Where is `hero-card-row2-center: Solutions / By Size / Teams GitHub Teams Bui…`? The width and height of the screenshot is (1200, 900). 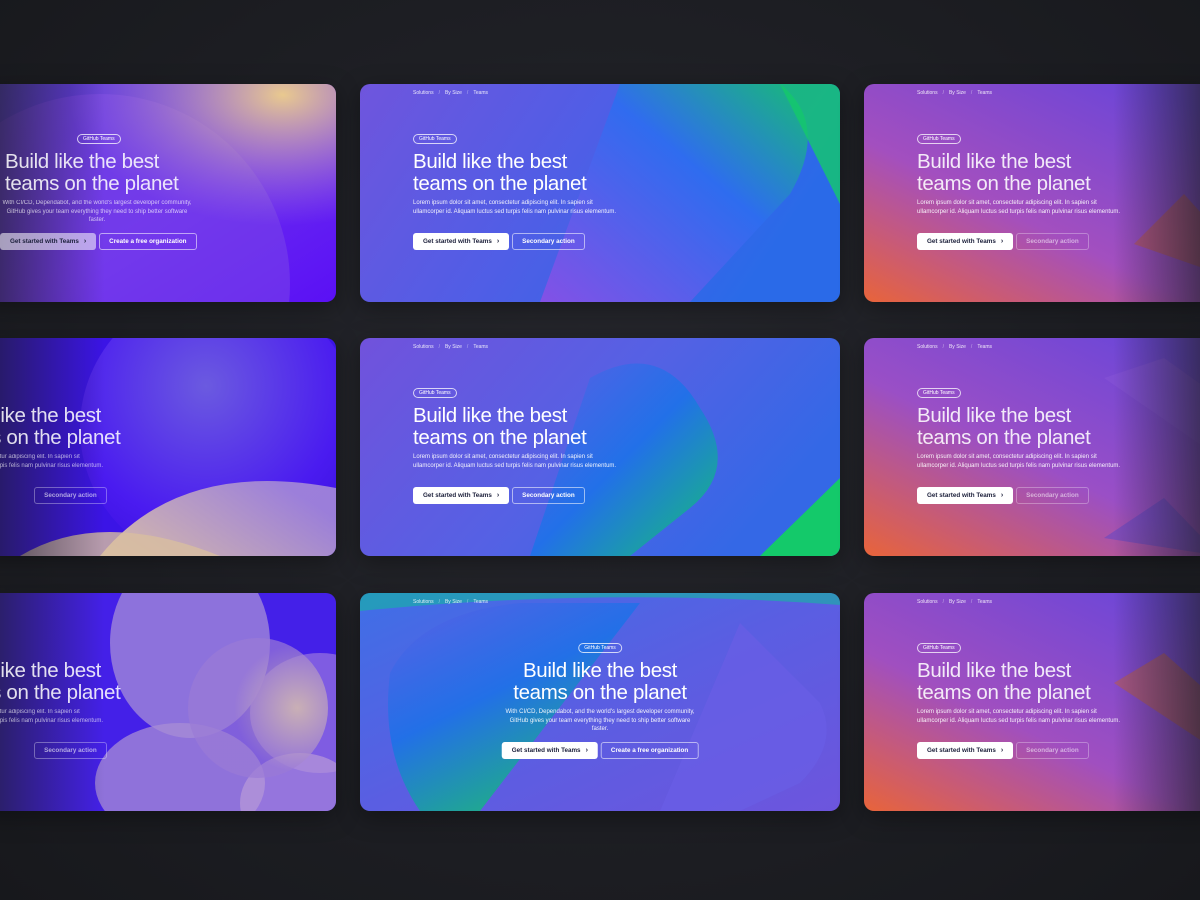 hero-card-row2-center: Solutions / By Size / Teams GitHub Teams Bui… is located at coordinates (600, 447).